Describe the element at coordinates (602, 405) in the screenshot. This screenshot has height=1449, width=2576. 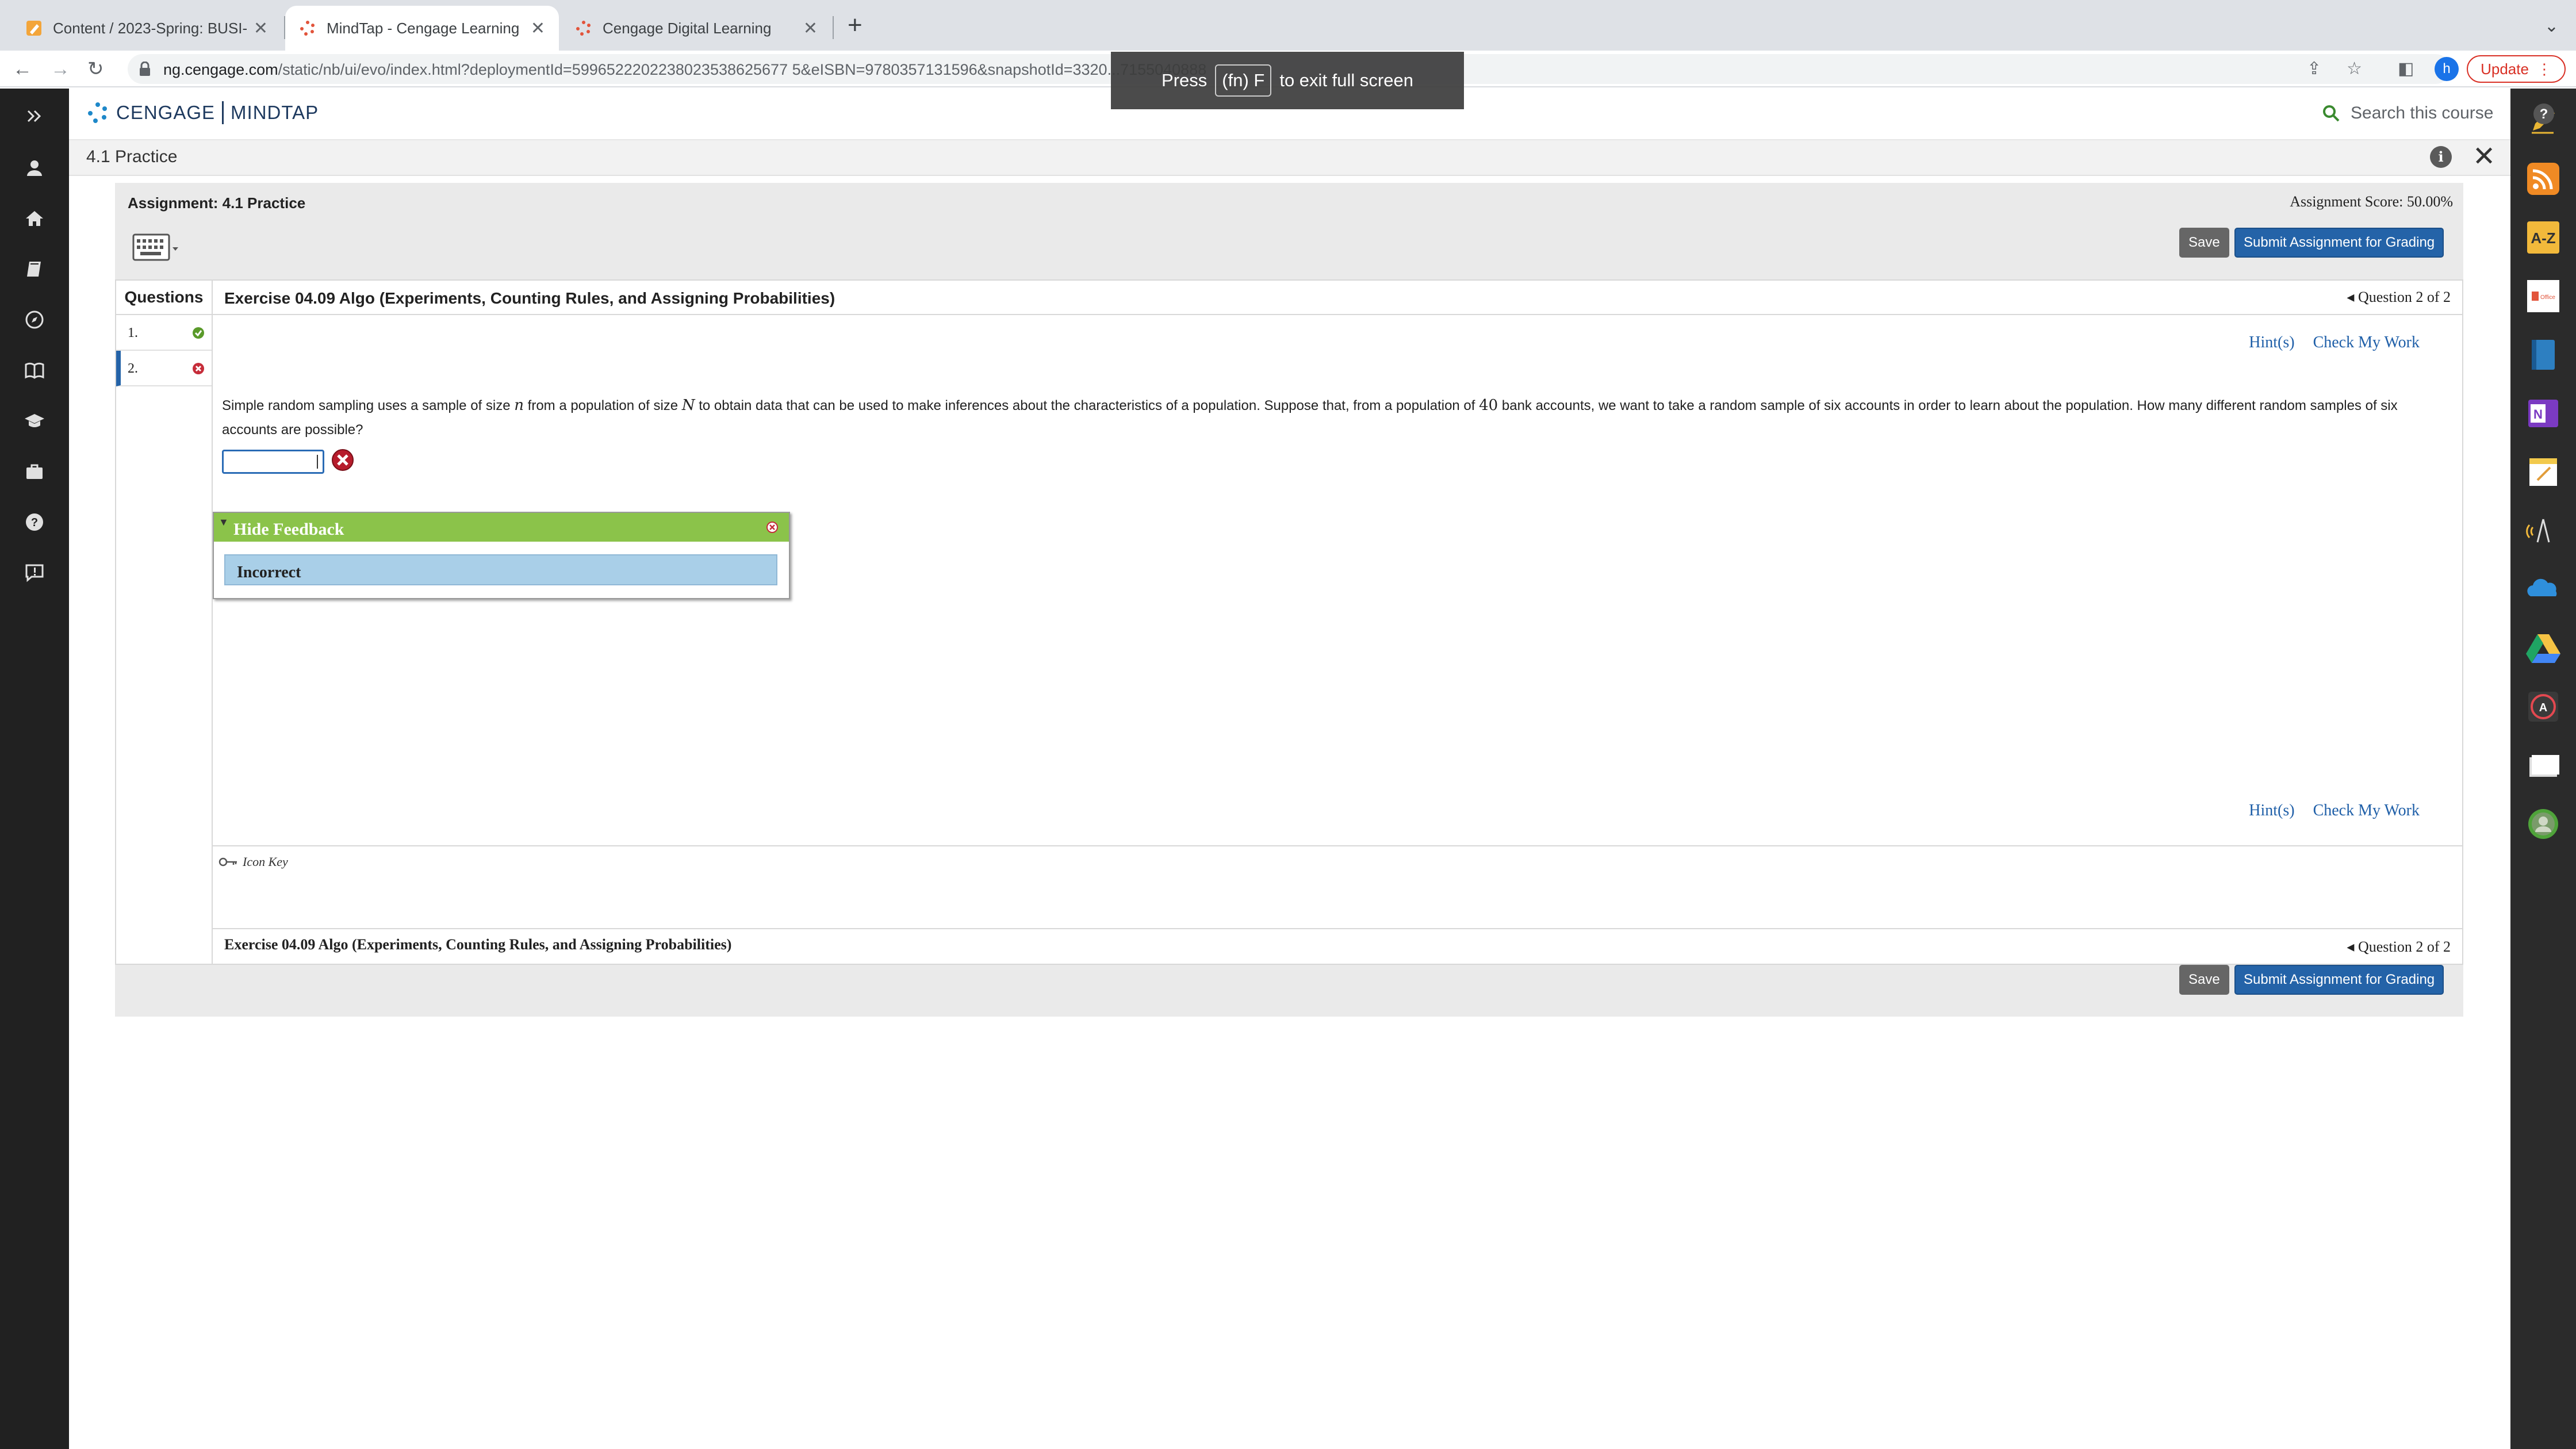
I see `question-text-part: from a population of size` at that location.